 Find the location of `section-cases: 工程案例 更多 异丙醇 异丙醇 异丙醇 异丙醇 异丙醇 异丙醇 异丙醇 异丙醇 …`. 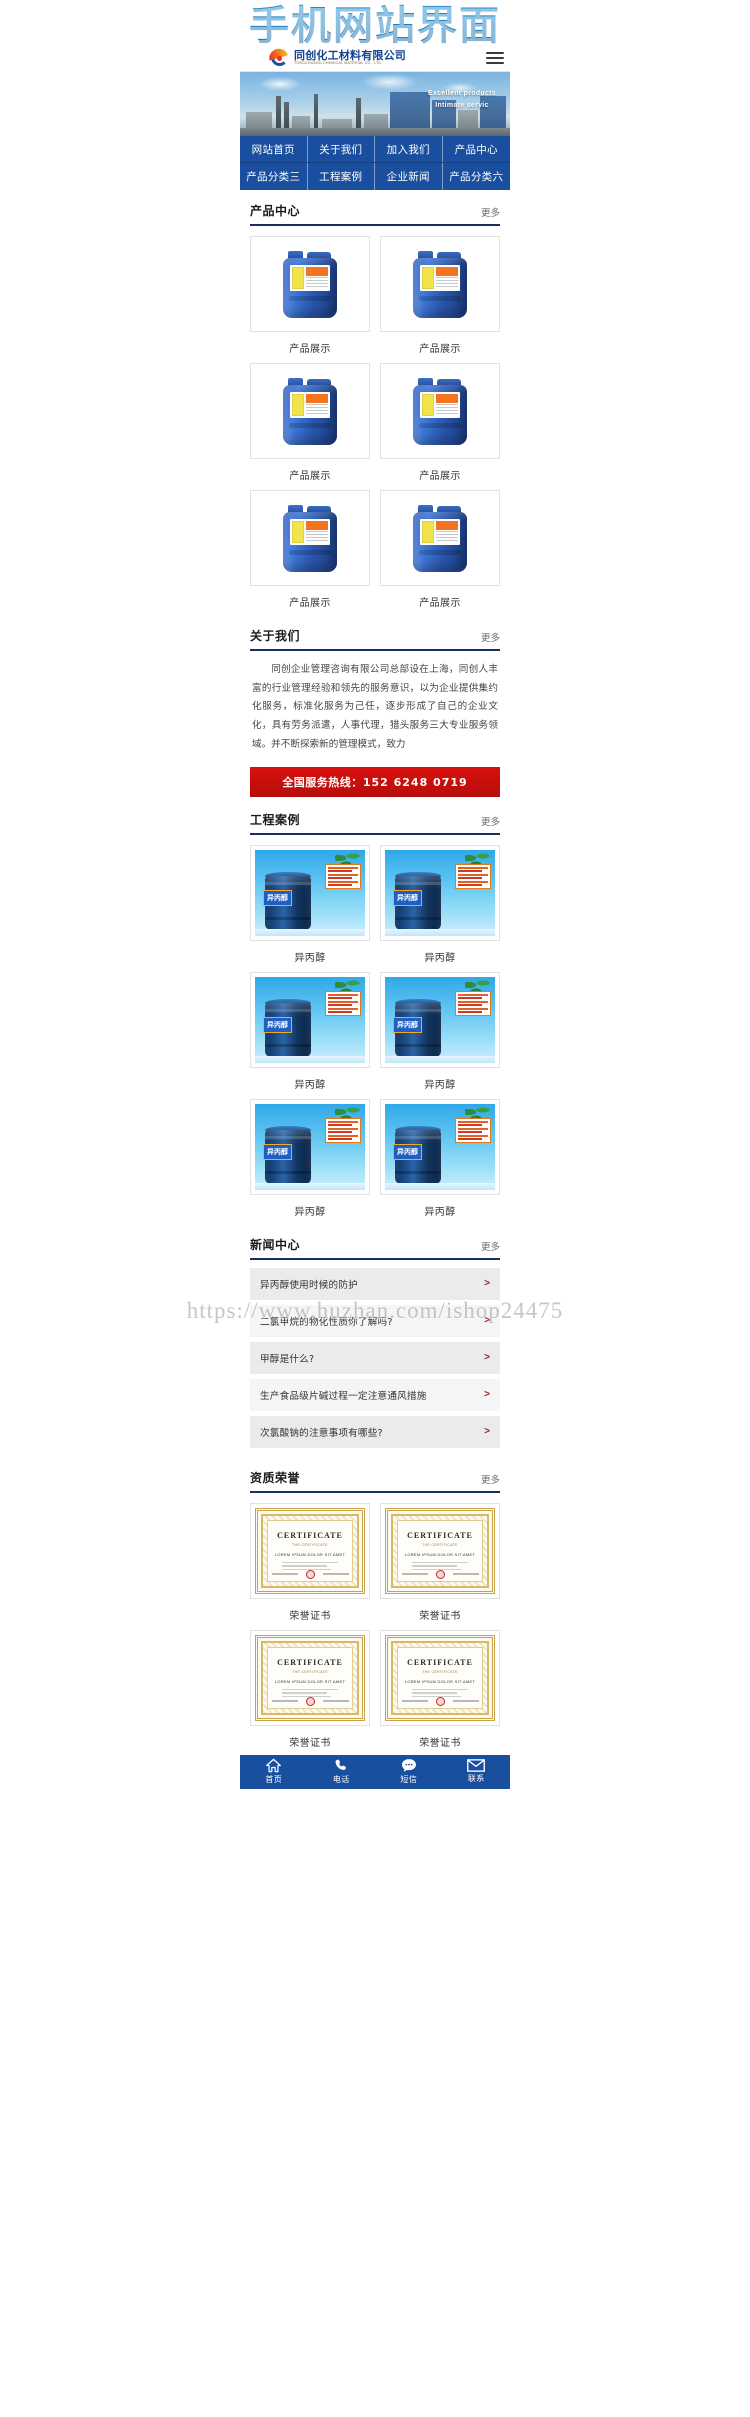

section-cases: 工程案例 更多 异丙醇 异丙醇 异丙醇 异丙醇 异丙醇 异丙醇 异丙醇 异丙醇 … is located at coordinates (375, 1017).